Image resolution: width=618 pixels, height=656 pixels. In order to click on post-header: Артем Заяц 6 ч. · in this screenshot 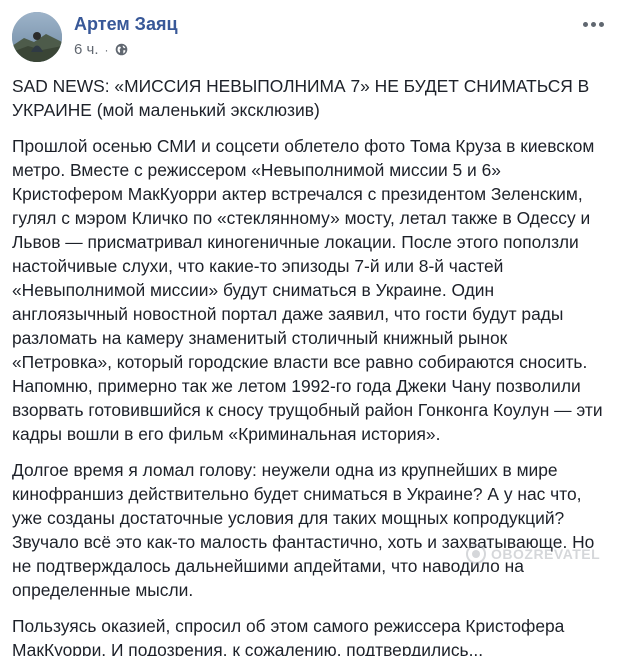, I will do `click(309, 36)`.